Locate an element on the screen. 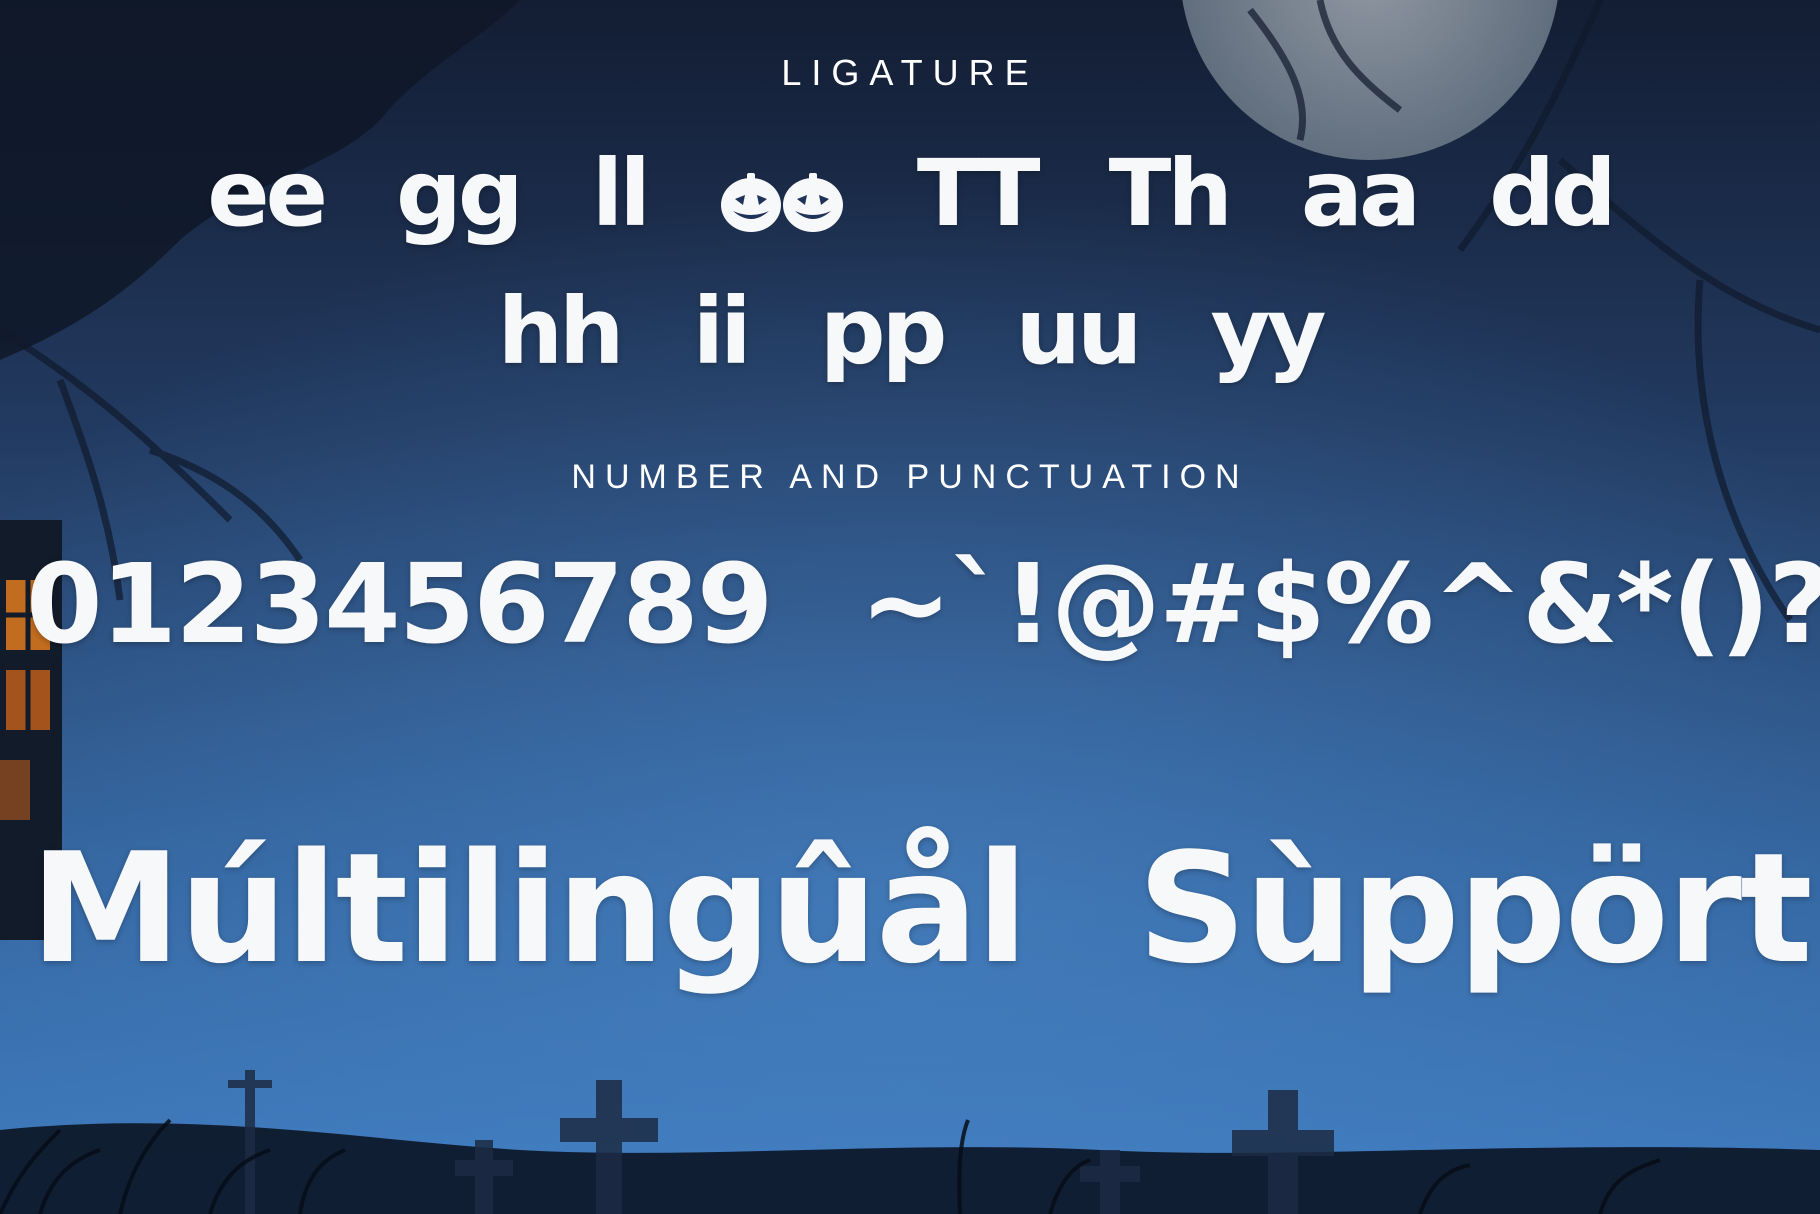  punctuation-set: ~`!@#$%^&*()? is located at coordinates (1339, 604).